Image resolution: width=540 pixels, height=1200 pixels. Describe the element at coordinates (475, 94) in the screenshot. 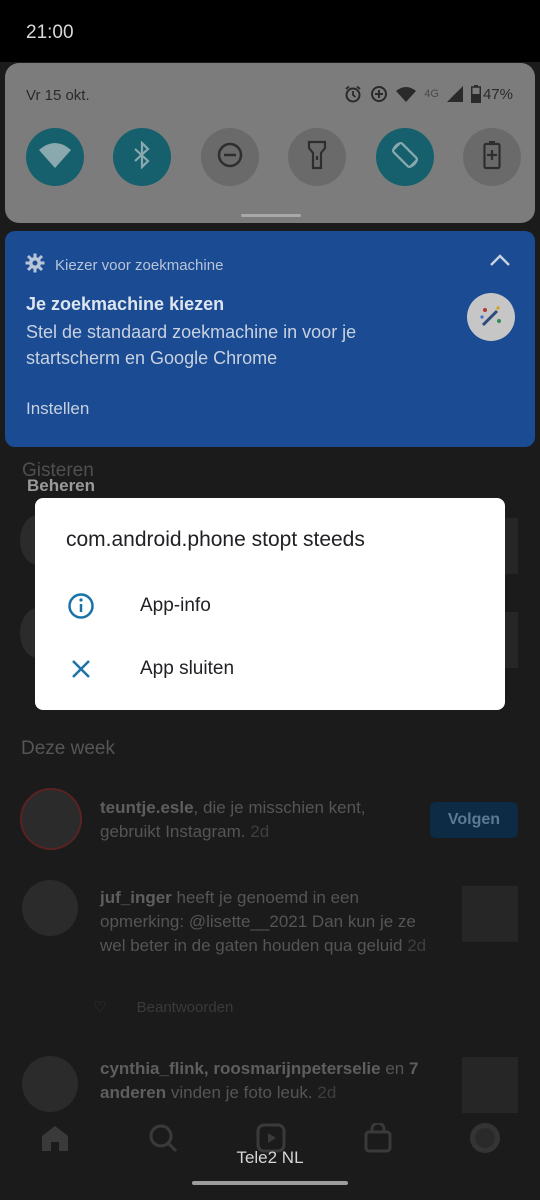

I see `battery-icon` at that location.